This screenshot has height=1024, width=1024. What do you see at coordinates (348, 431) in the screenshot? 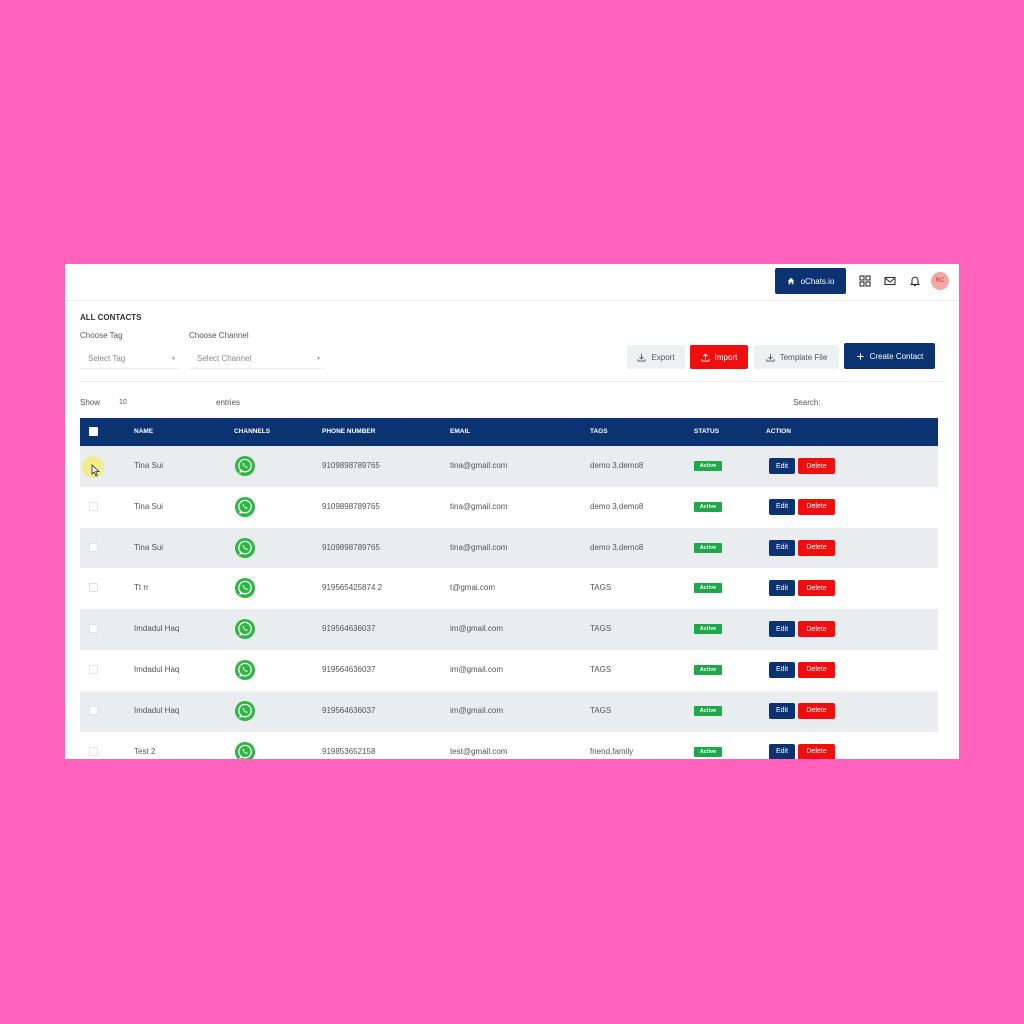
I see `column-header-phone: PHONE NUMBER` at bounding box center [348, 431].